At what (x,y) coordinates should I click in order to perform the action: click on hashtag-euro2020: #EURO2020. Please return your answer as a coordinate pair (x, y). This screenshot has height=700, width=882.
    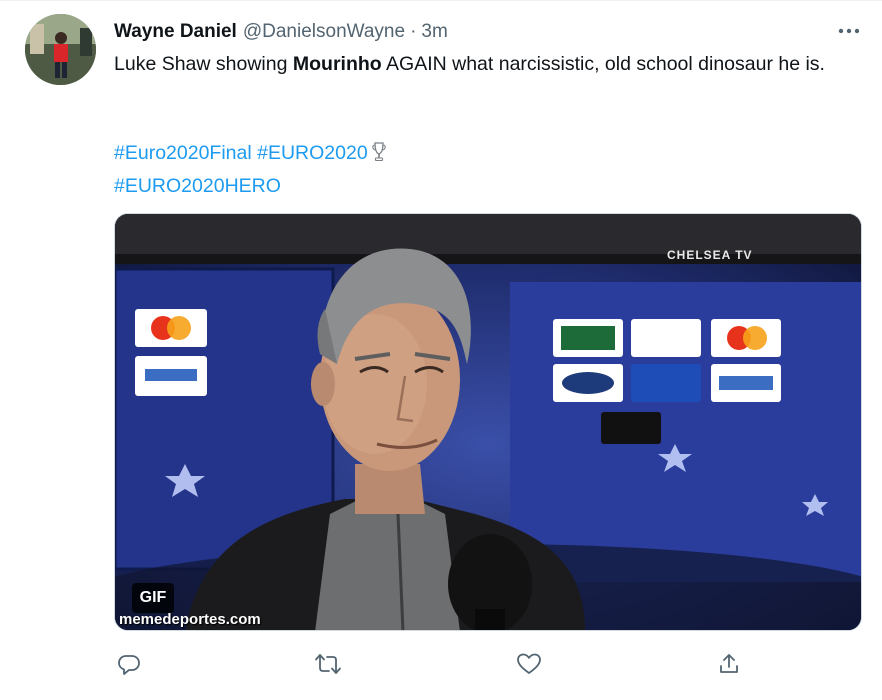
    Looking at the image, I should click on (312, 153).